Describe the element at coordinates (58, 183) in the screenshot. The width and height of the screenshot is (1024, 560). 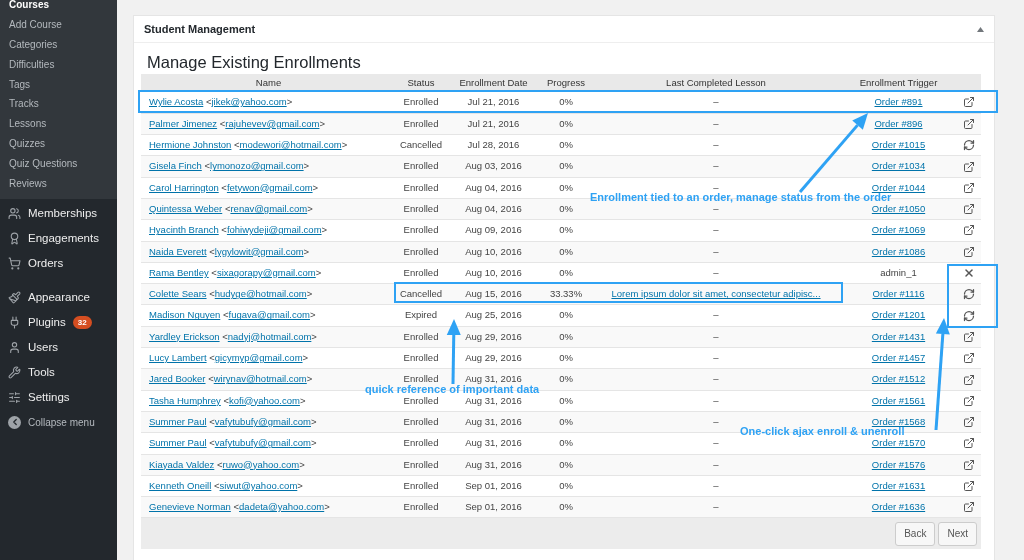
I see `submenu-item: Reviews` at that location.